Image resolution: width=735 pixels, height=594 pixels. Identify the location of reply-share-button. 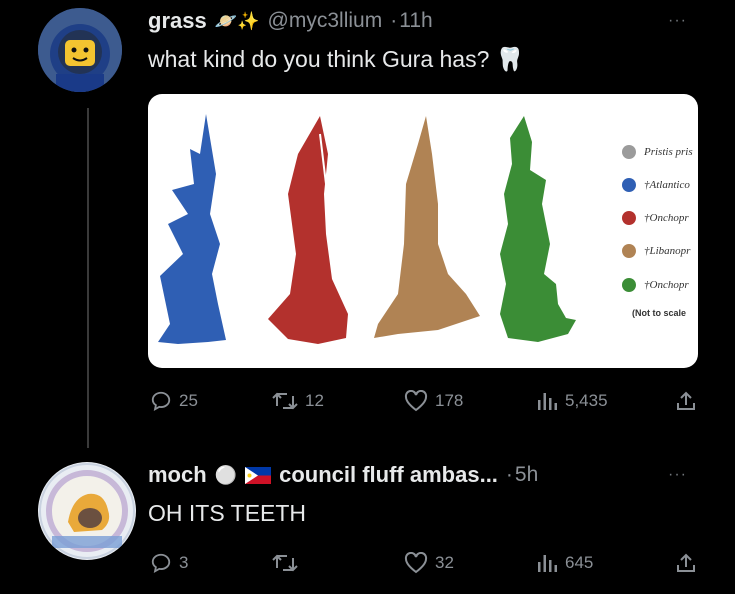
(686, 563).